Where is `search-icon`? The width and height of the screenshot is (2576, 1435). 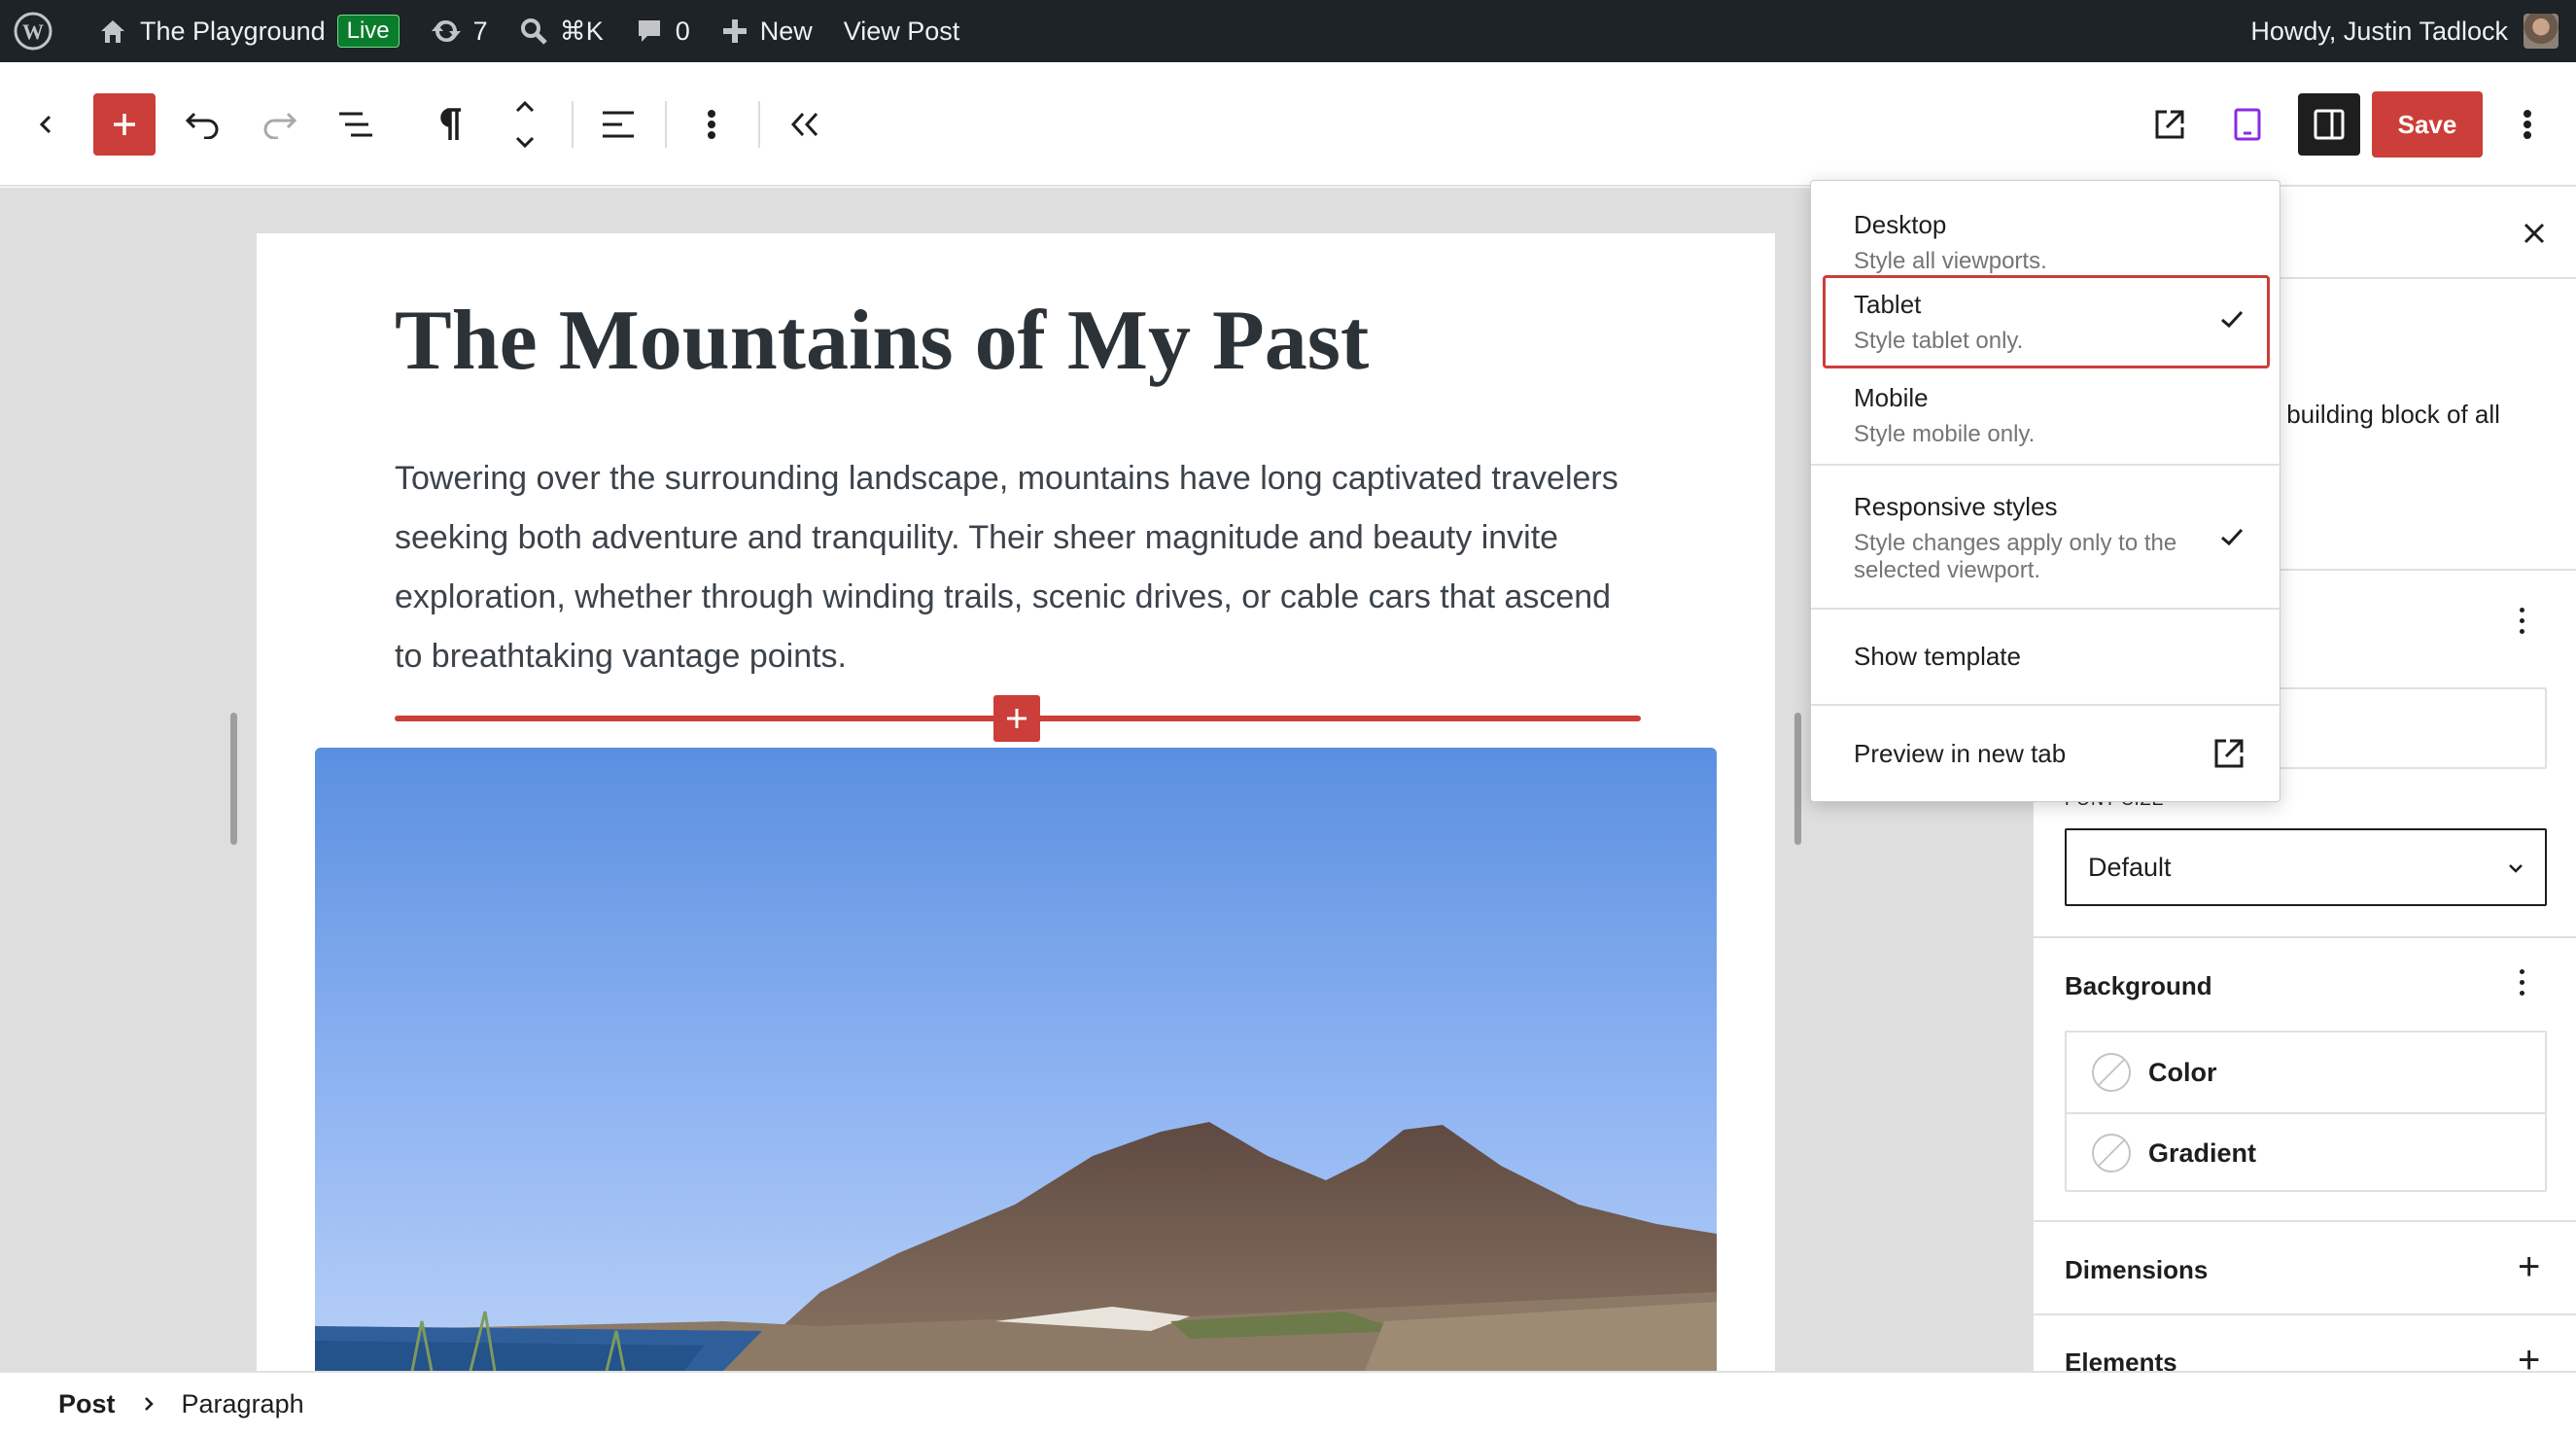
search-icon is located at coordinates (533, 31).